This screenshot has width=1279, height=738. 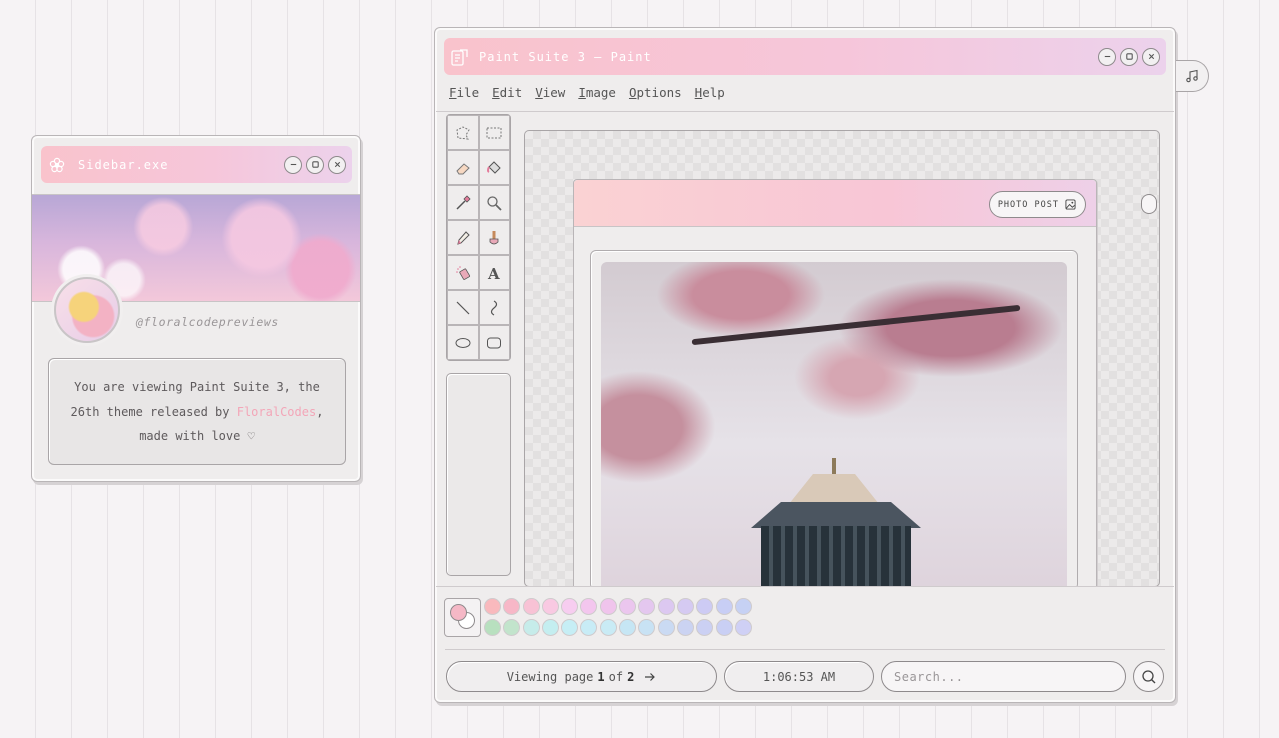 What do you see at coordinates (463, 132) in the screenshot?
I see `tool-free-select` at bounding box center [463, 132].